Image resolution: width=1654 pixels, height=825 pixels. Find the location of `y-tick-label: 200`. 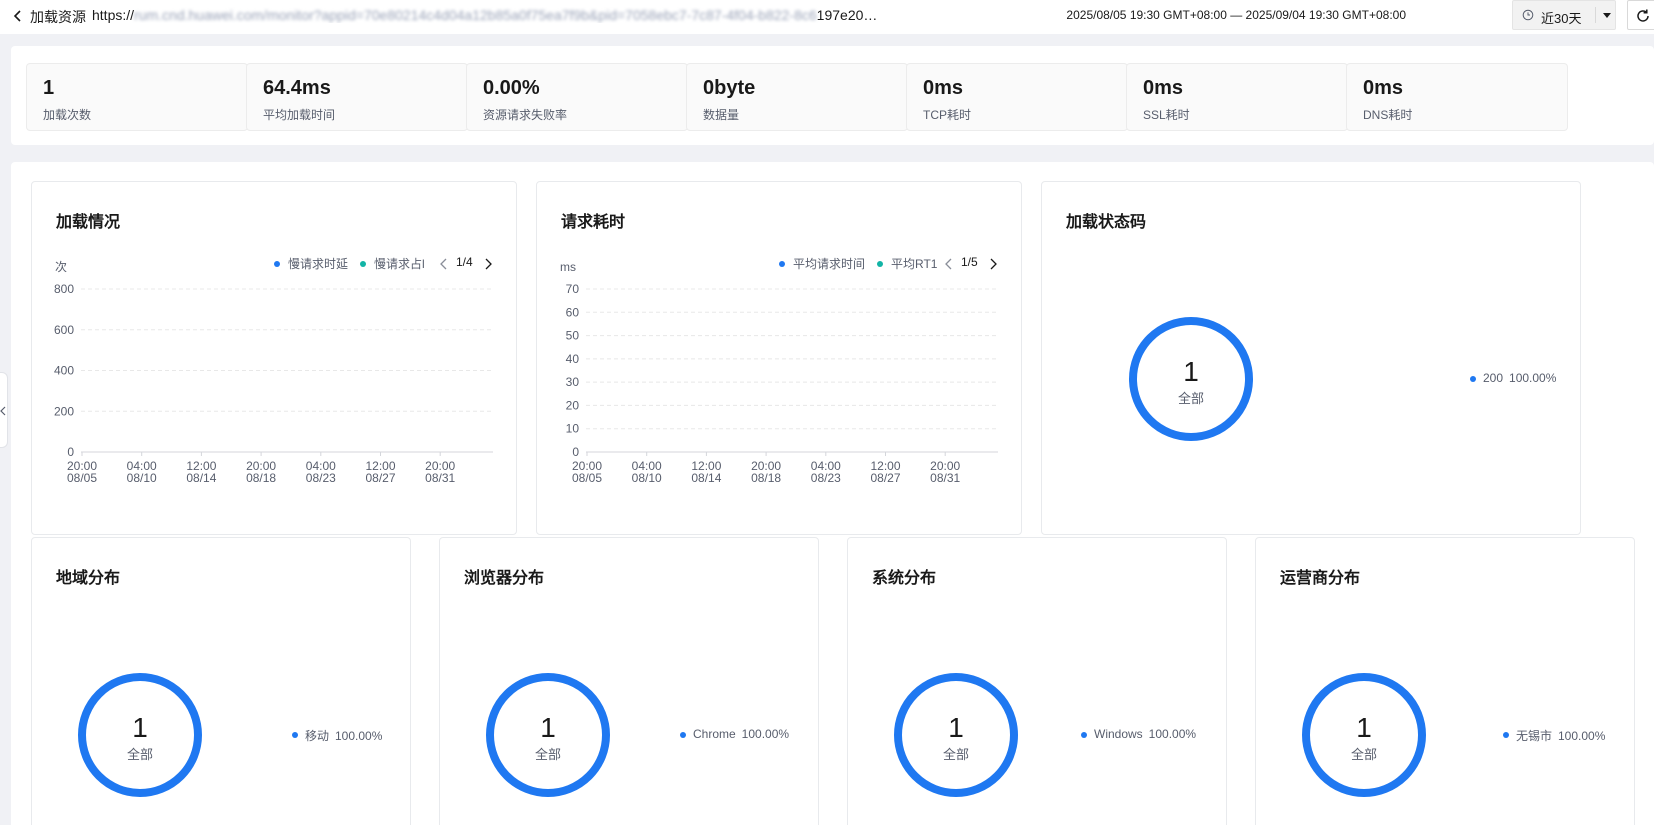

y-tick-label: 200 is located at coordinates (64, 411).